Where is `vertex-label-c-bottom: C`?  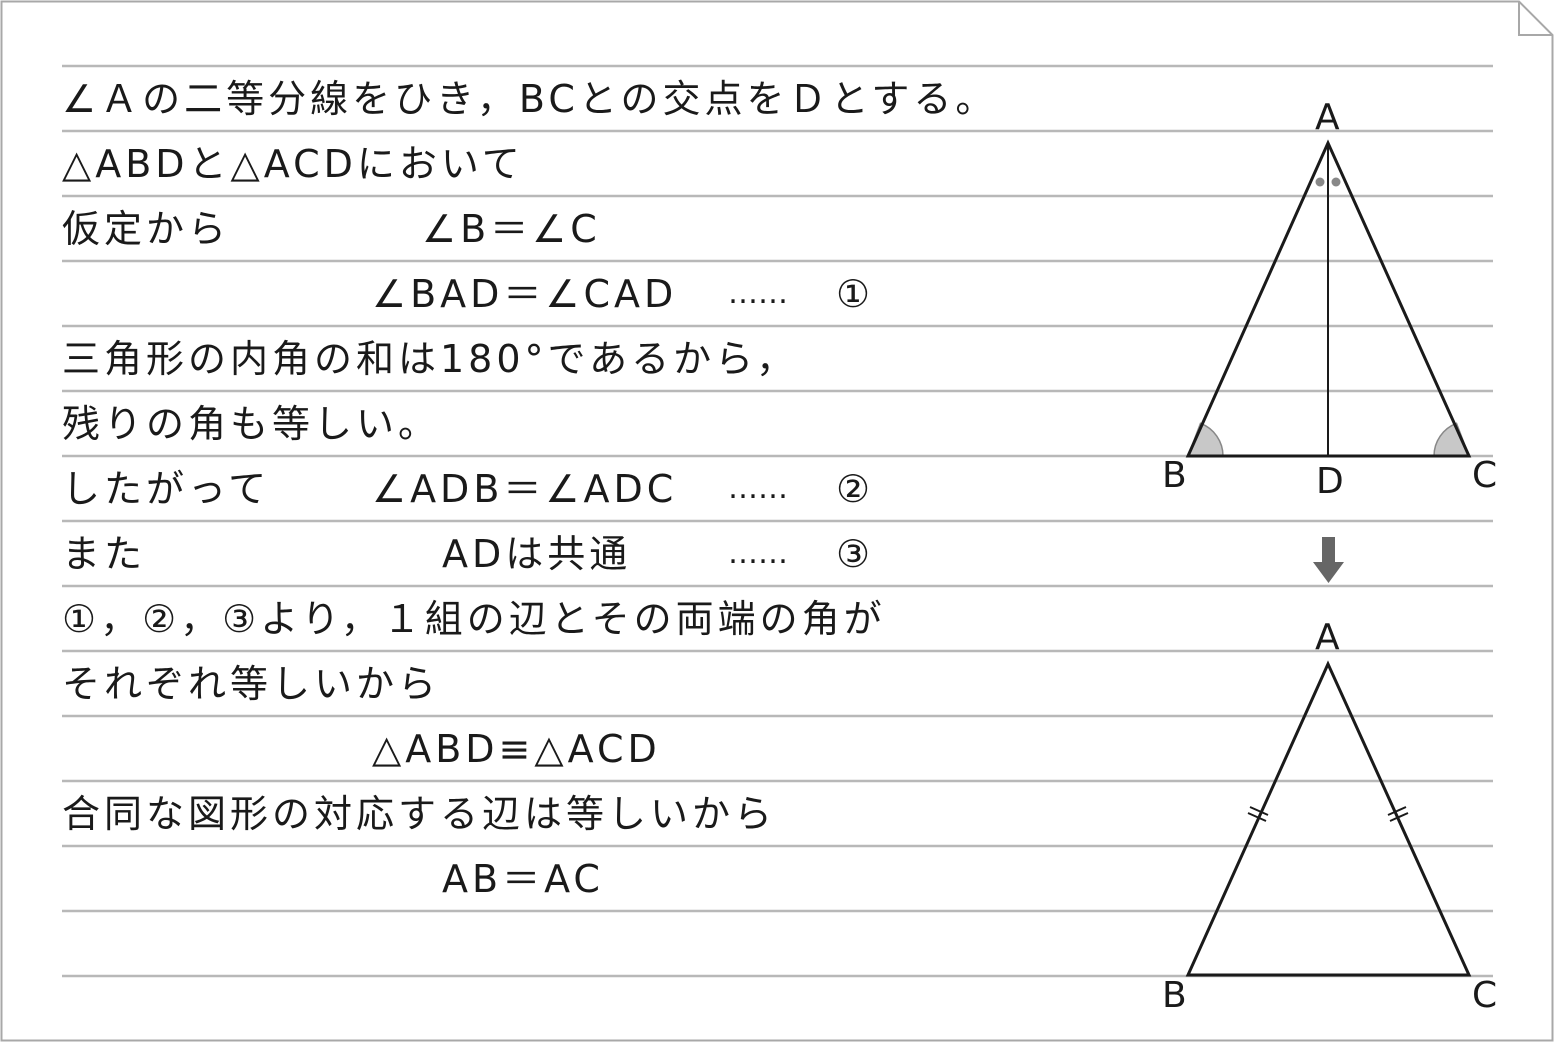 vertex-label-c-bottom: C is located at coordinates (1485, 995).